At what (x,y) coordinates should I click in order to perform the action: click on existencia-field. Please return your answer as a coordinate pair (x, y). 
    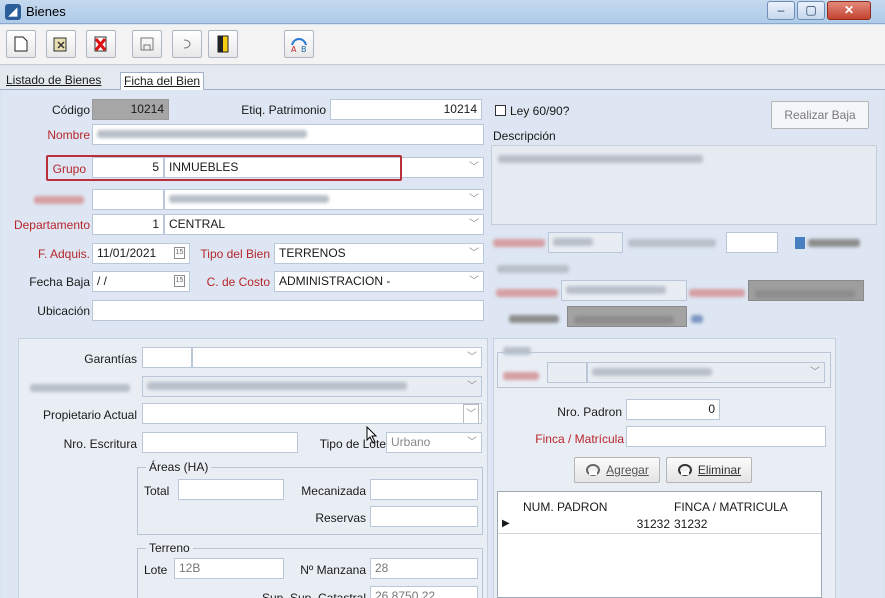
    Looking at the image, I should click on (806, 290).